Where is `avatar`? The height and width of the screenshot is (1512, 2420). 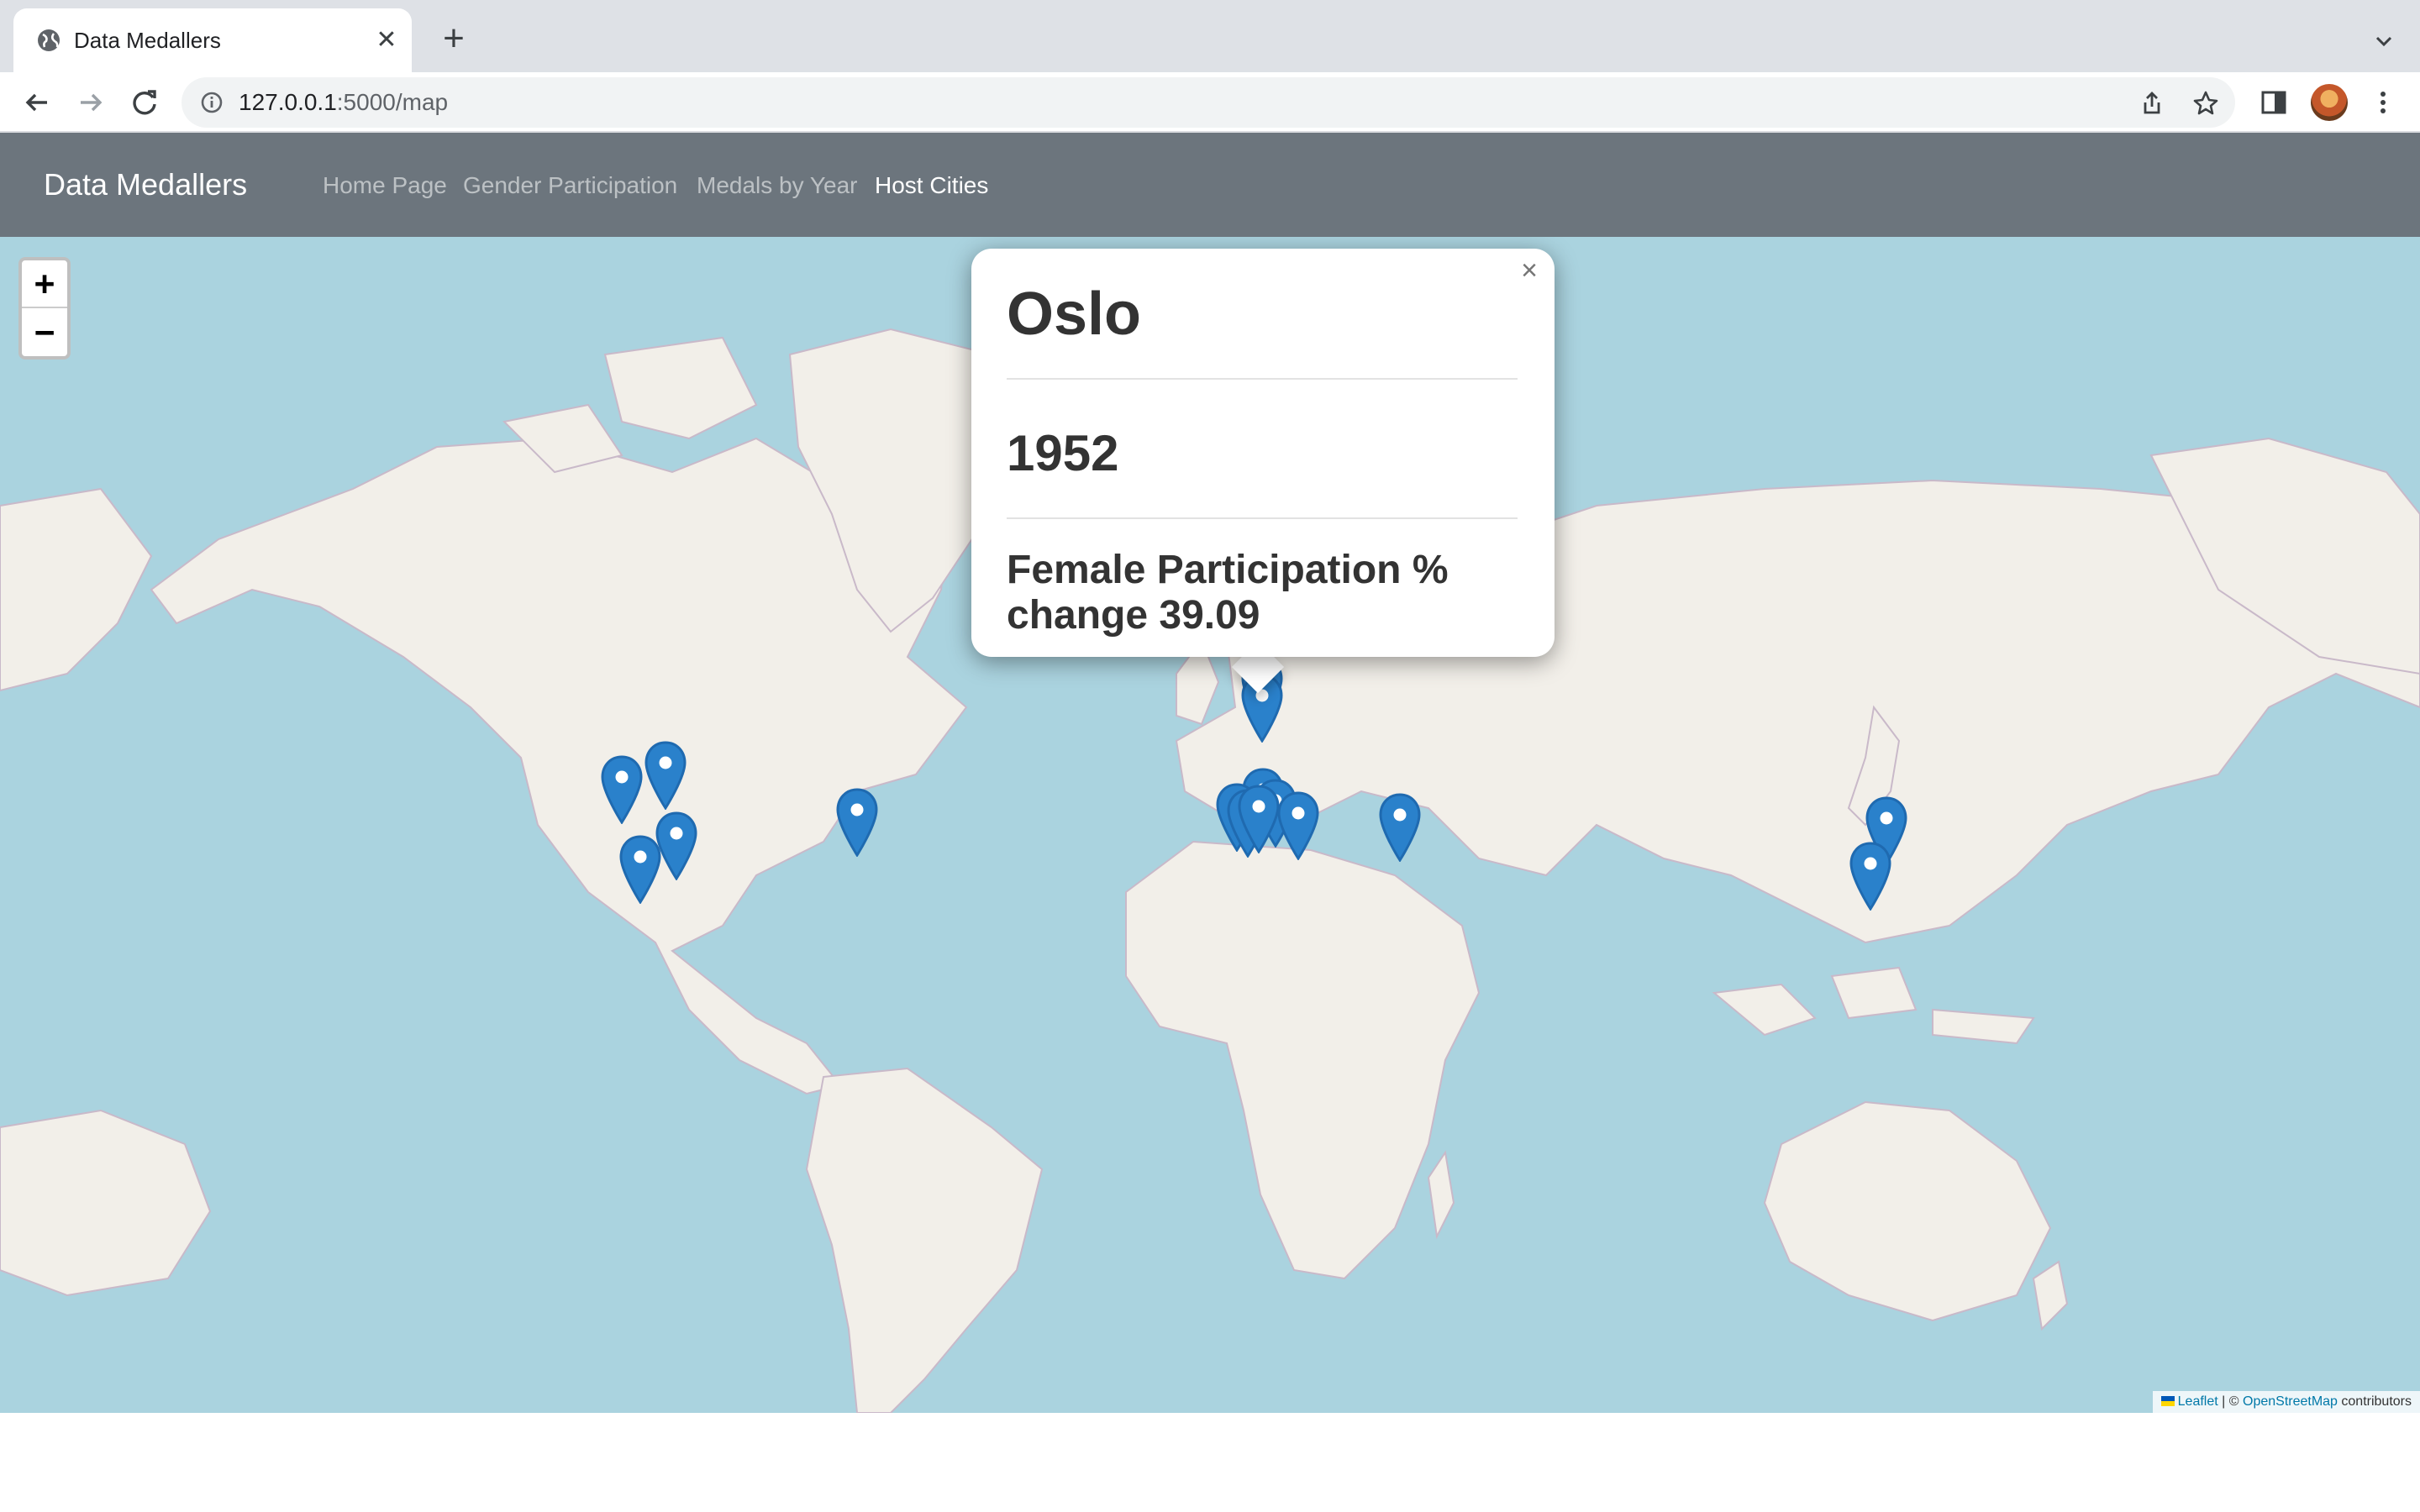
avatar is located at coordinates (2329, 102).